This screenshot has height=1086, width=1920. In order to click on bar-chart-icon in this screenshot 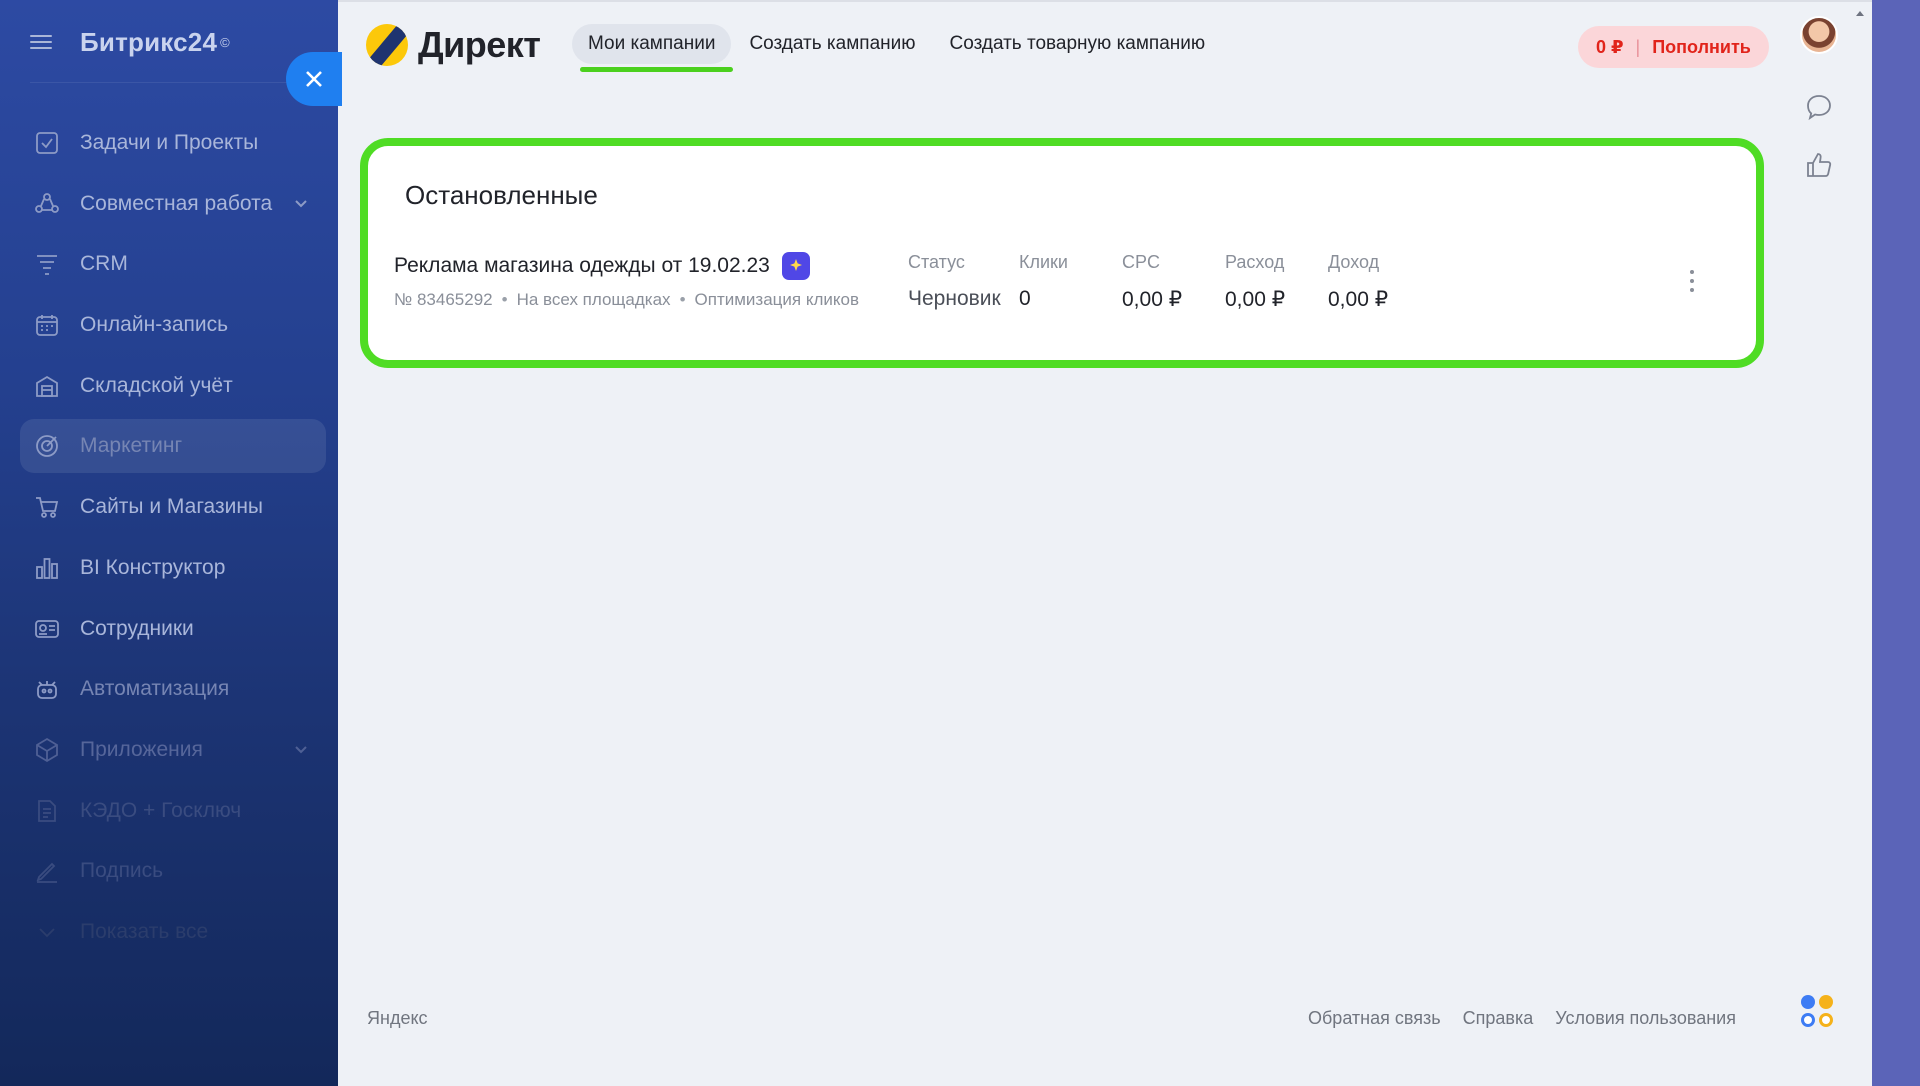, I will do `click(47, 568)`.